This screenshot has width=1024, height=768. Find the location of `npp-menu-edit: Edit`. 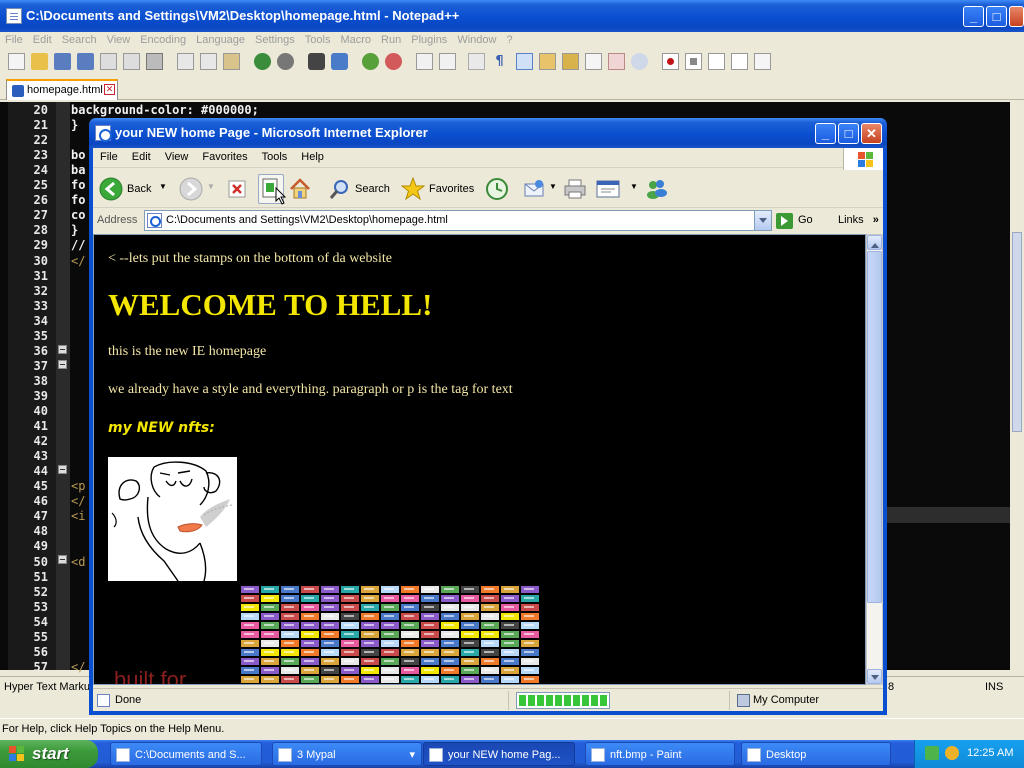

npp-menu-edit: Edit is located at coordinates (42, 40).